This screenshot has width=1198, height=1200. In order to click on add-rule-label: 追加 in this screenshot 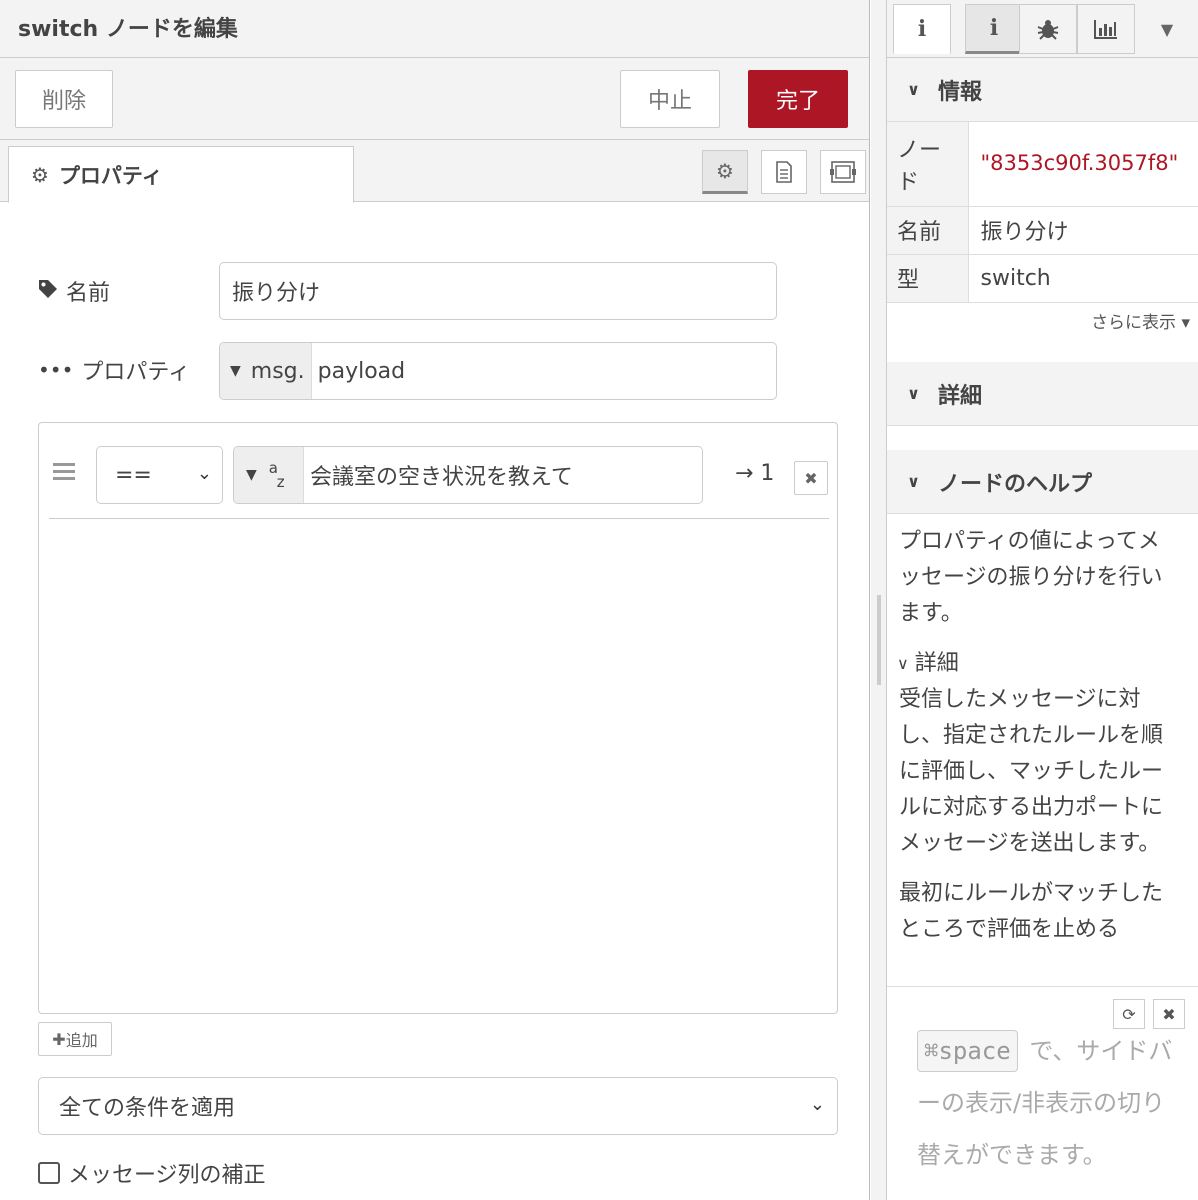, I will do `click(81, 1040)`.